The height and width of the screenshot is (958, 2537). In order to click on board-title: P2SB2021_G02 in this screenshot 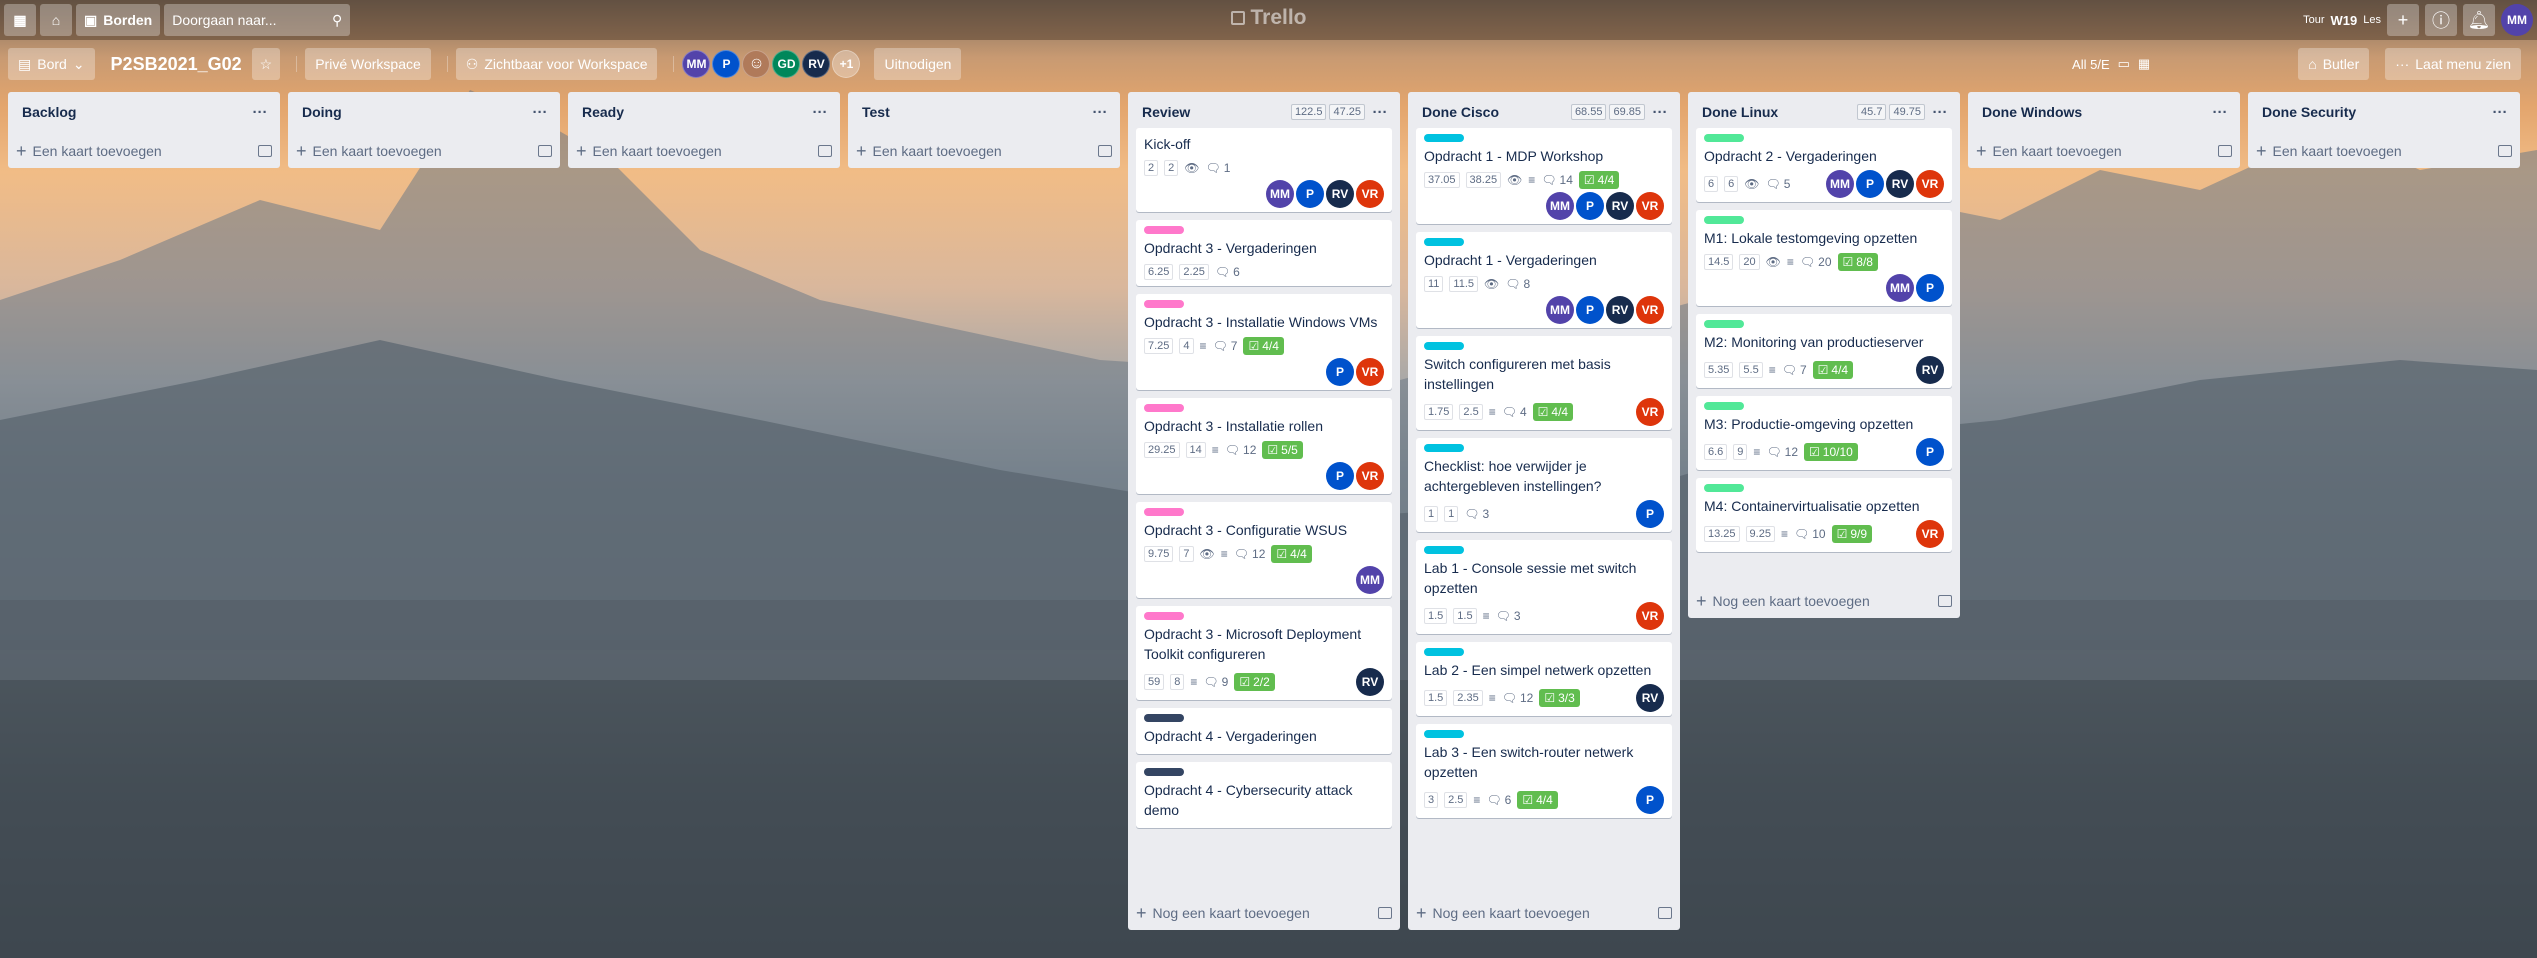, I will do `click(176, 64)`.